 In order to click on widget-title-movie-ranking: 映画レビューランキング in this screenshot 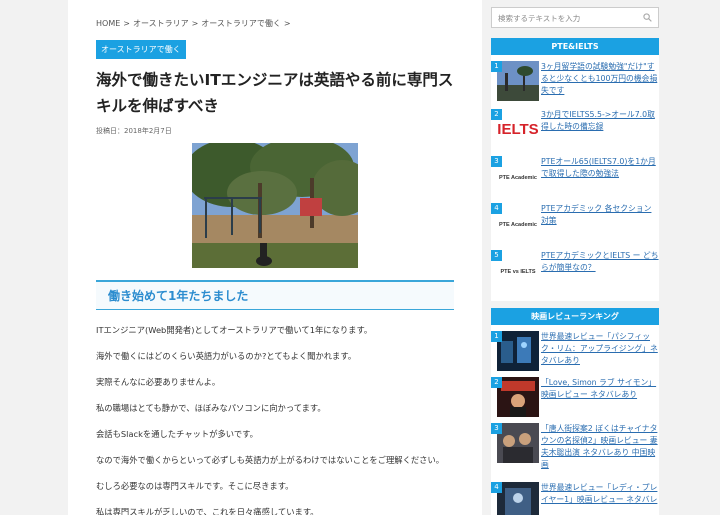, I will do `click(575, 316)`.